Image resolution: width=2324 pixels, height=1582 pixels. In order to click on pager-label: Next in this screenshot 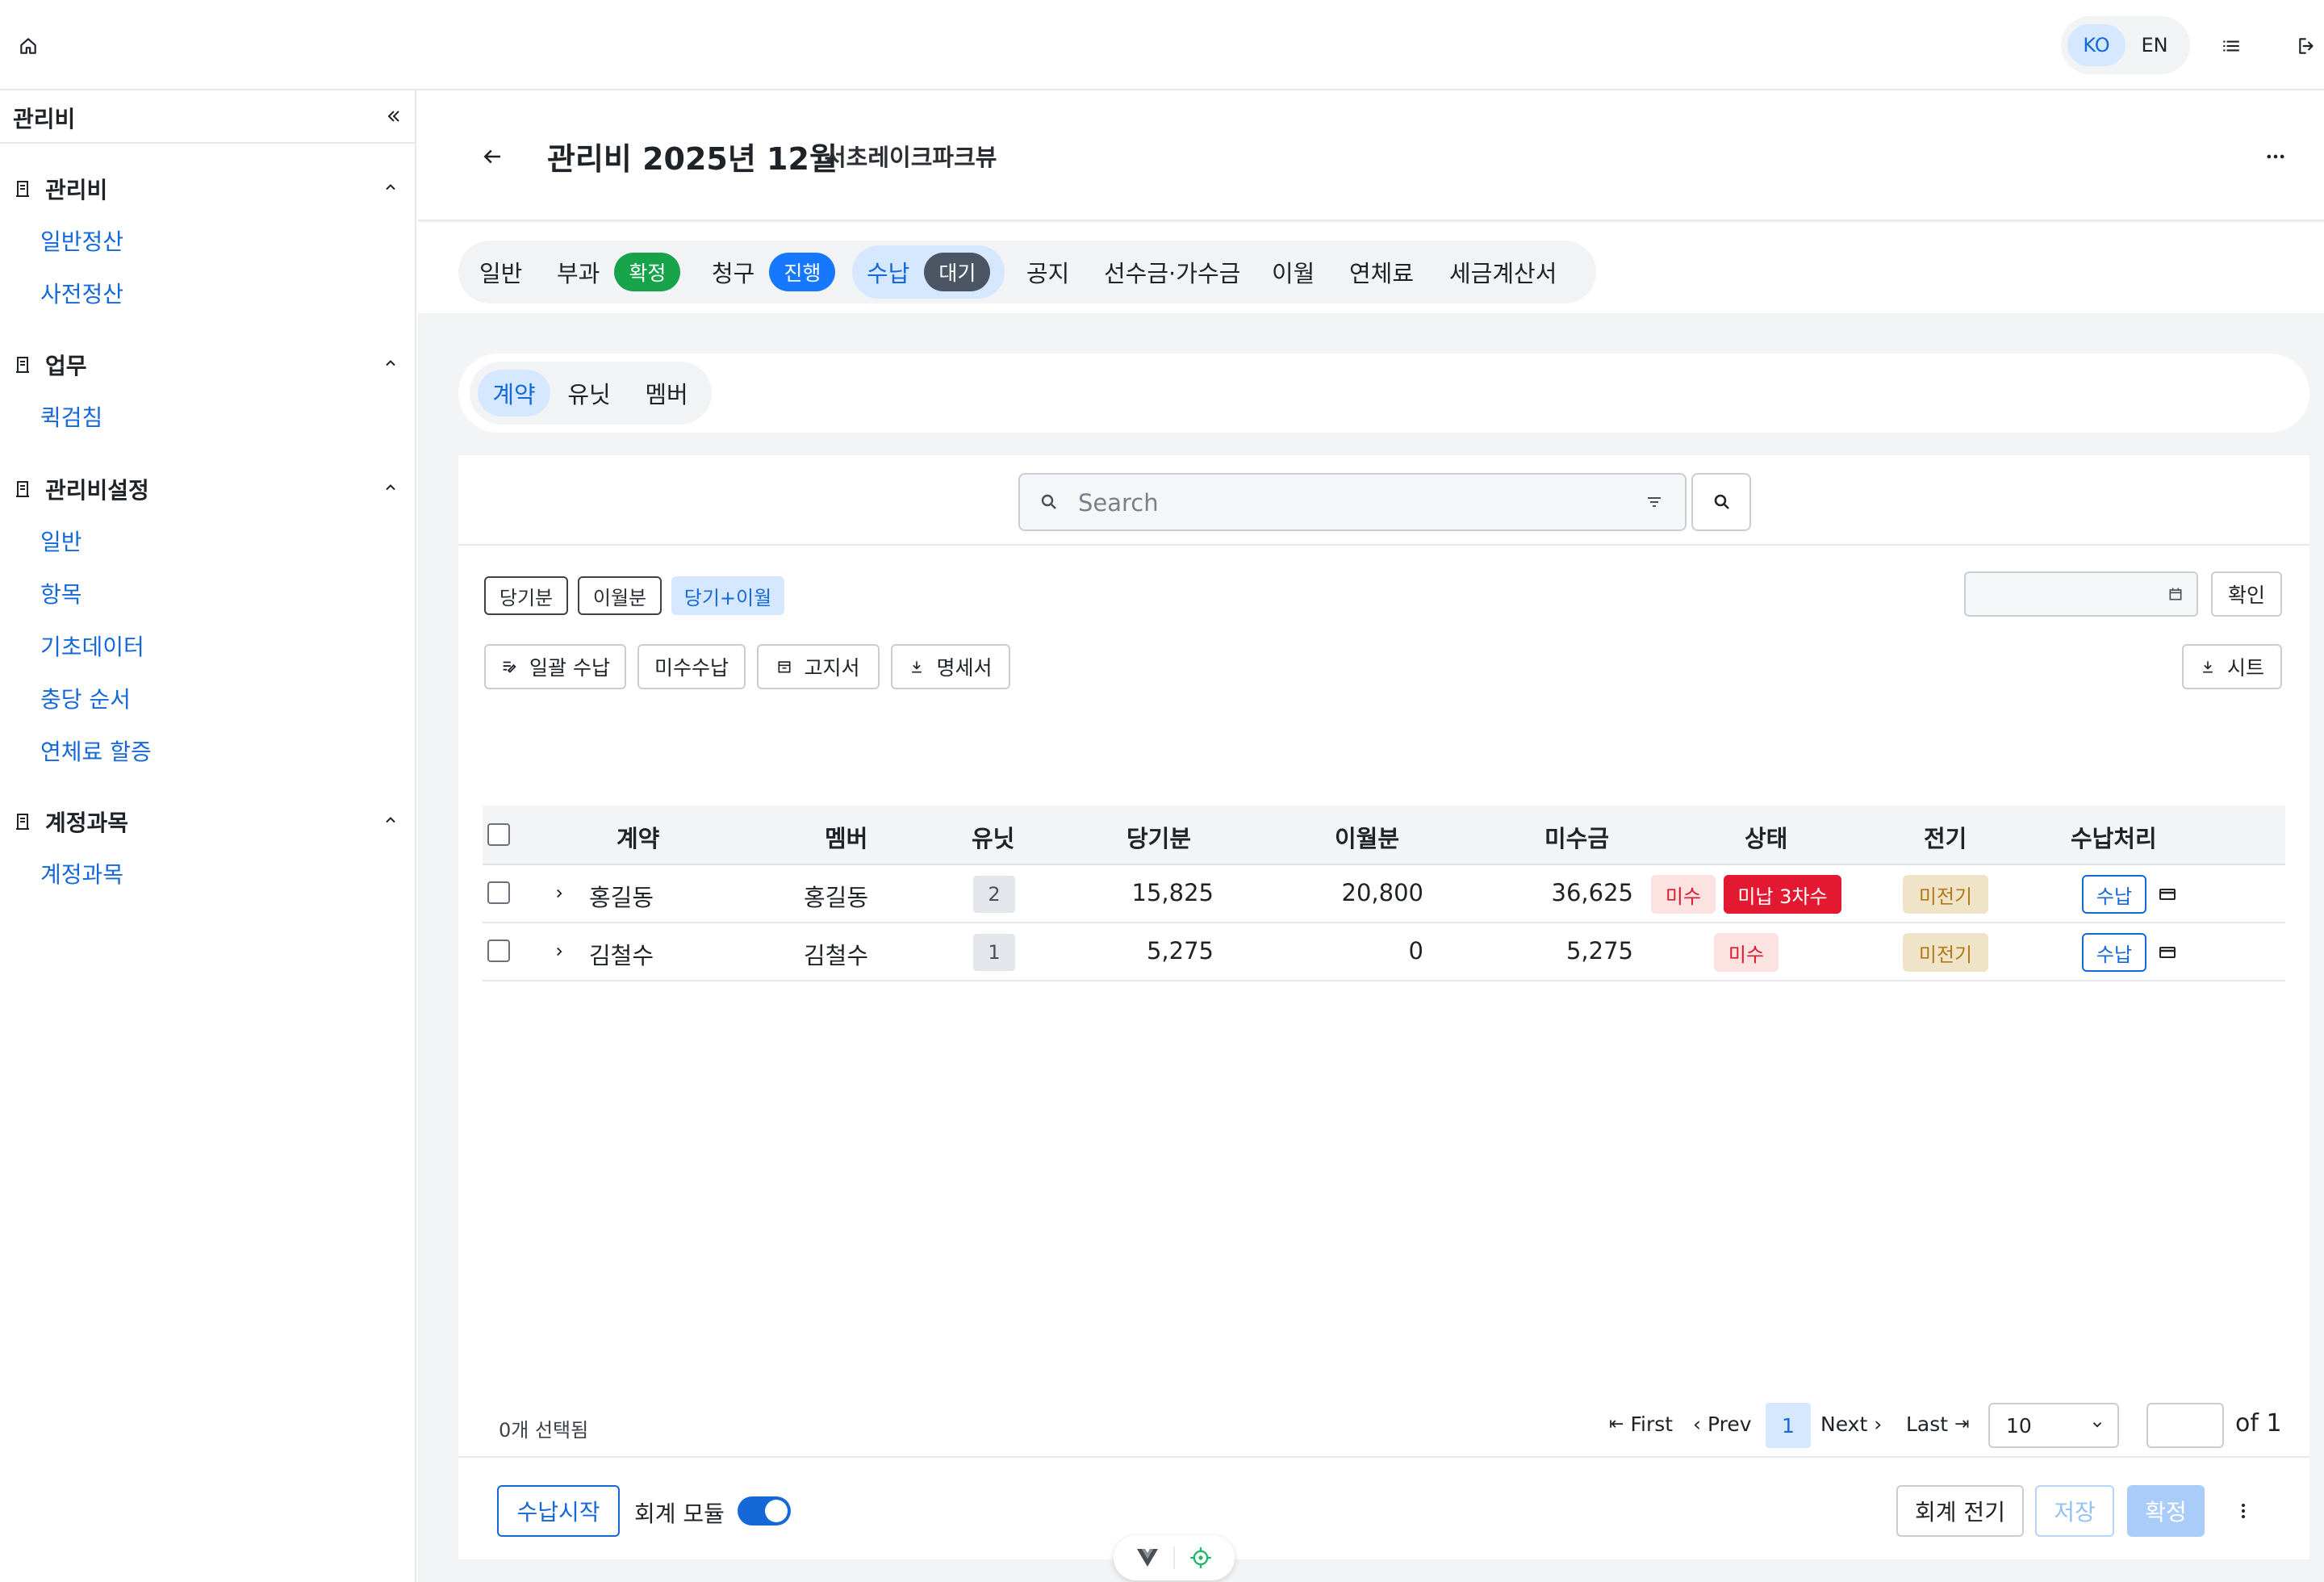, I will do `click(1844, 1424)`.